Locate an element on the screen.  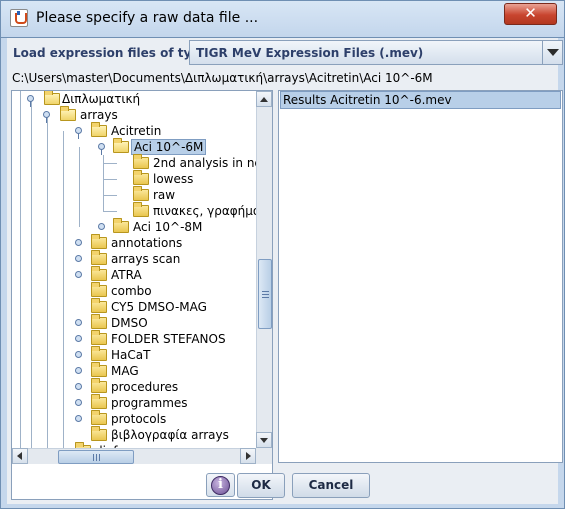
info-icon is located at coordinates (220, 485).